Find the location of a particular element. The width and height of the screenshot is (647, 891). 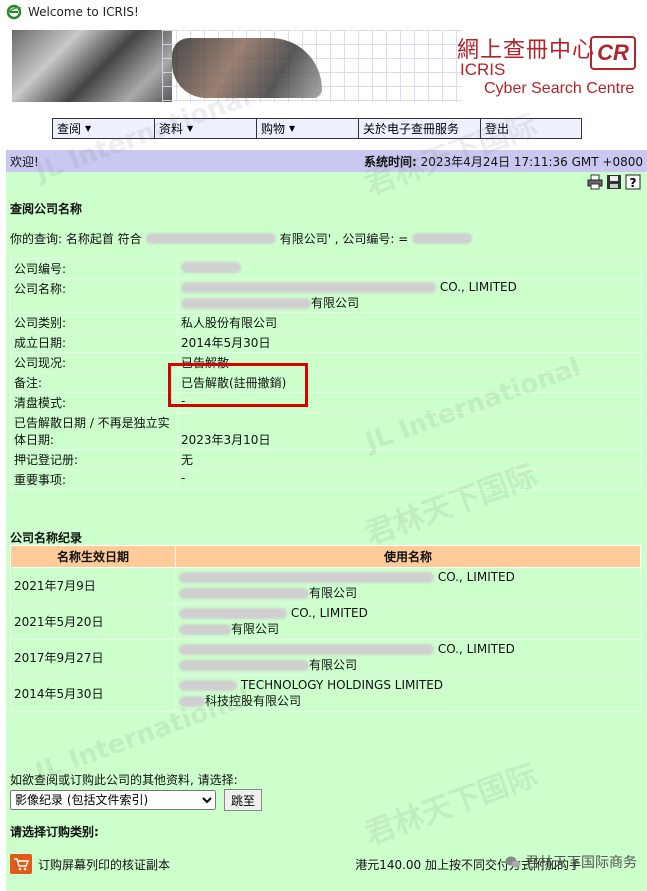

table-row: 2017年9月27日 CO., LIMITED 有限公司 is located at coordinates (325, 657).